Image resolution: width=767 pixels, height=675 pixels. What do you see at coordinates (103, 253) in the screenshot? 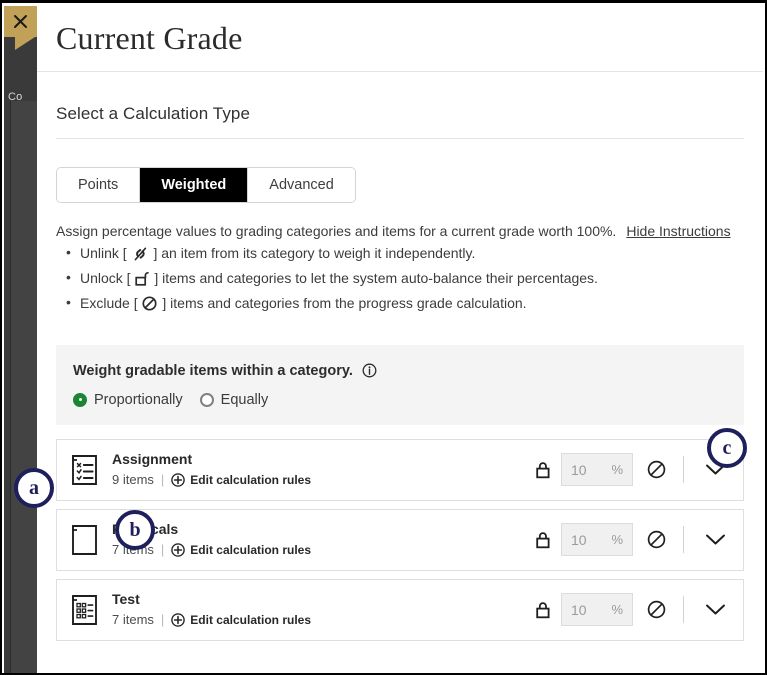
I see `instruction-unlink-prefix: Unlink [` at bounding box center [103, 253].